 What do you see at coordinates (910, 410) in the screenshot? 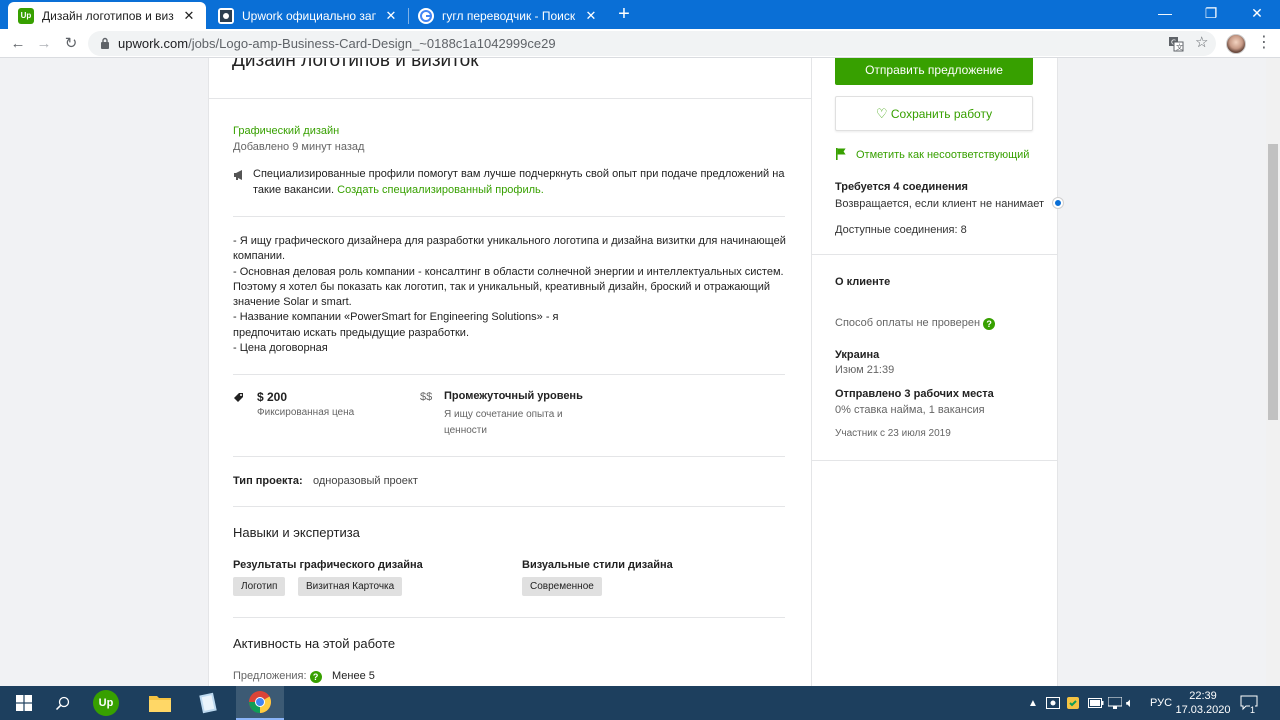
I see `client-hire-rate: 0% ставка найма, 1 вакансия` at bounding box center [910, 410].